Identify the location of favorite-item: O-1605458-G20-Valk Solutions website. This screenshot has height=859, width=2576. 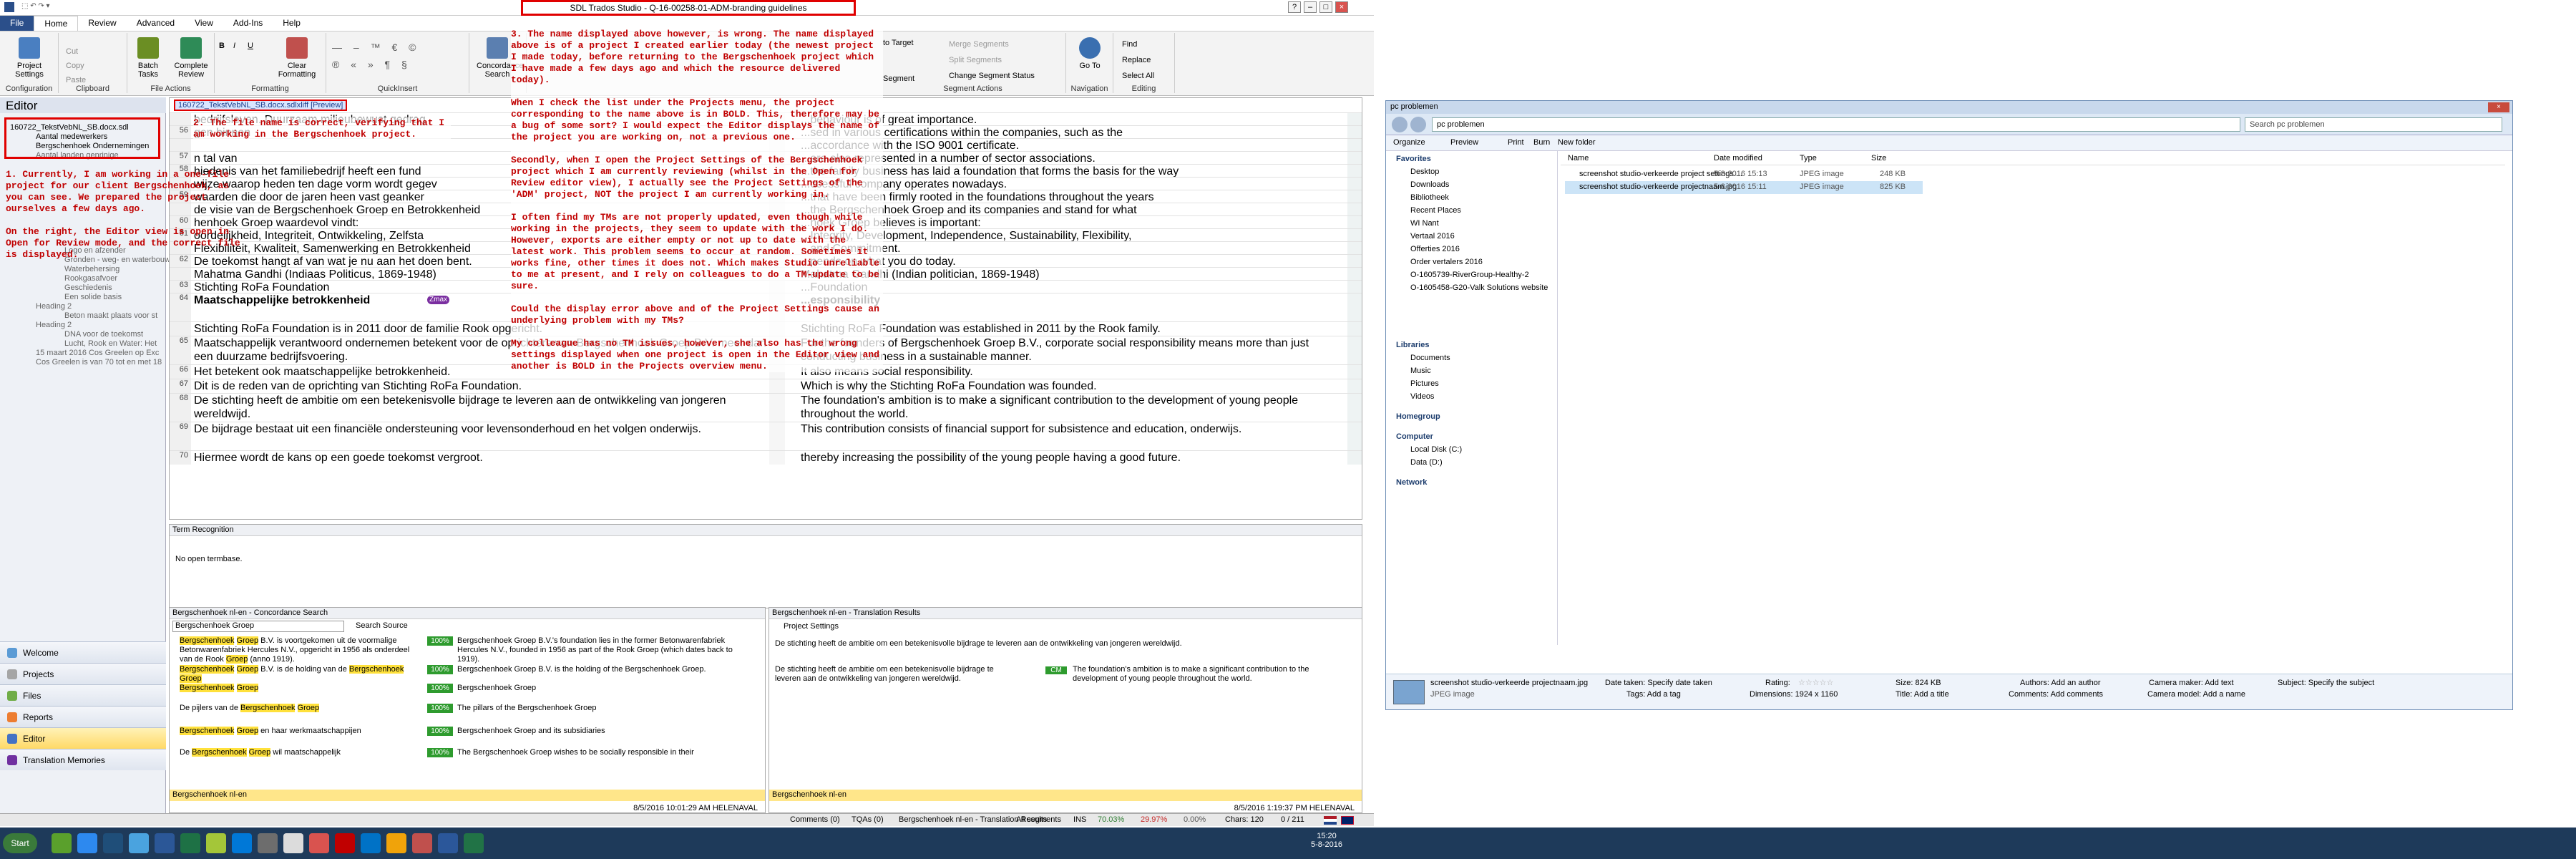
(1479, 288).